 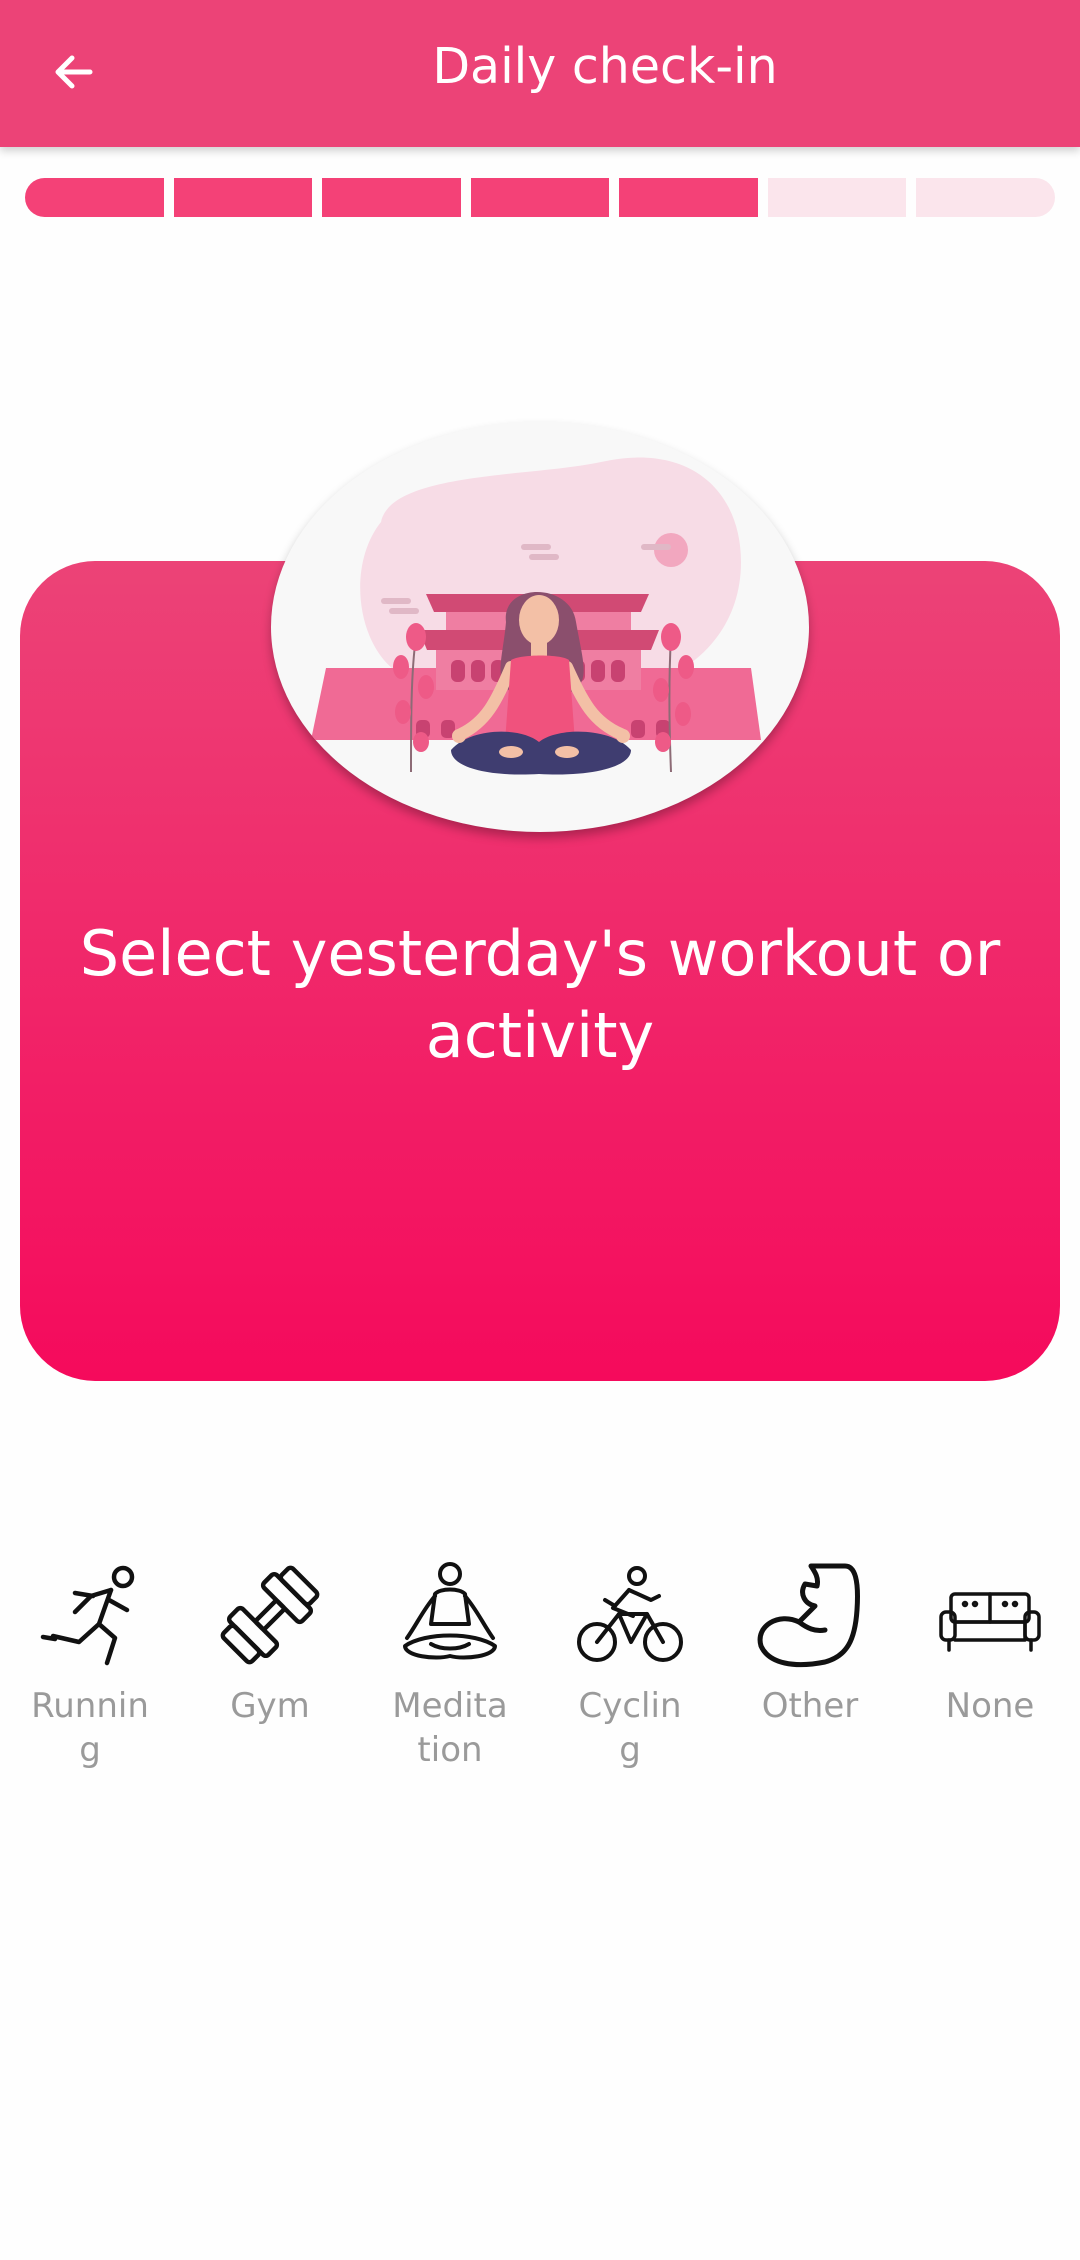 I want to click on sofa-icon, so click(x=990, y=1622).